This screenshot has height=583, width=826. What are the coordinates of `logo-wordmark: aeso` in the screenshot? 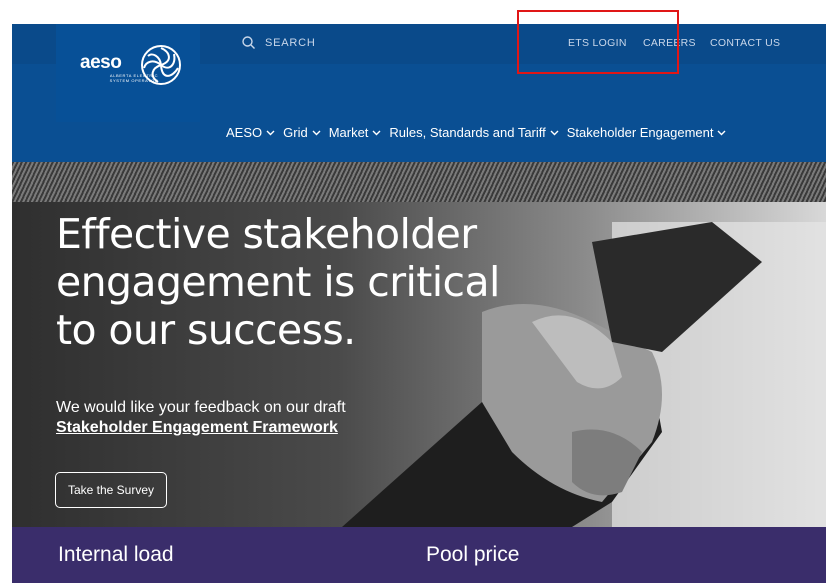 It's located at (101, 62).